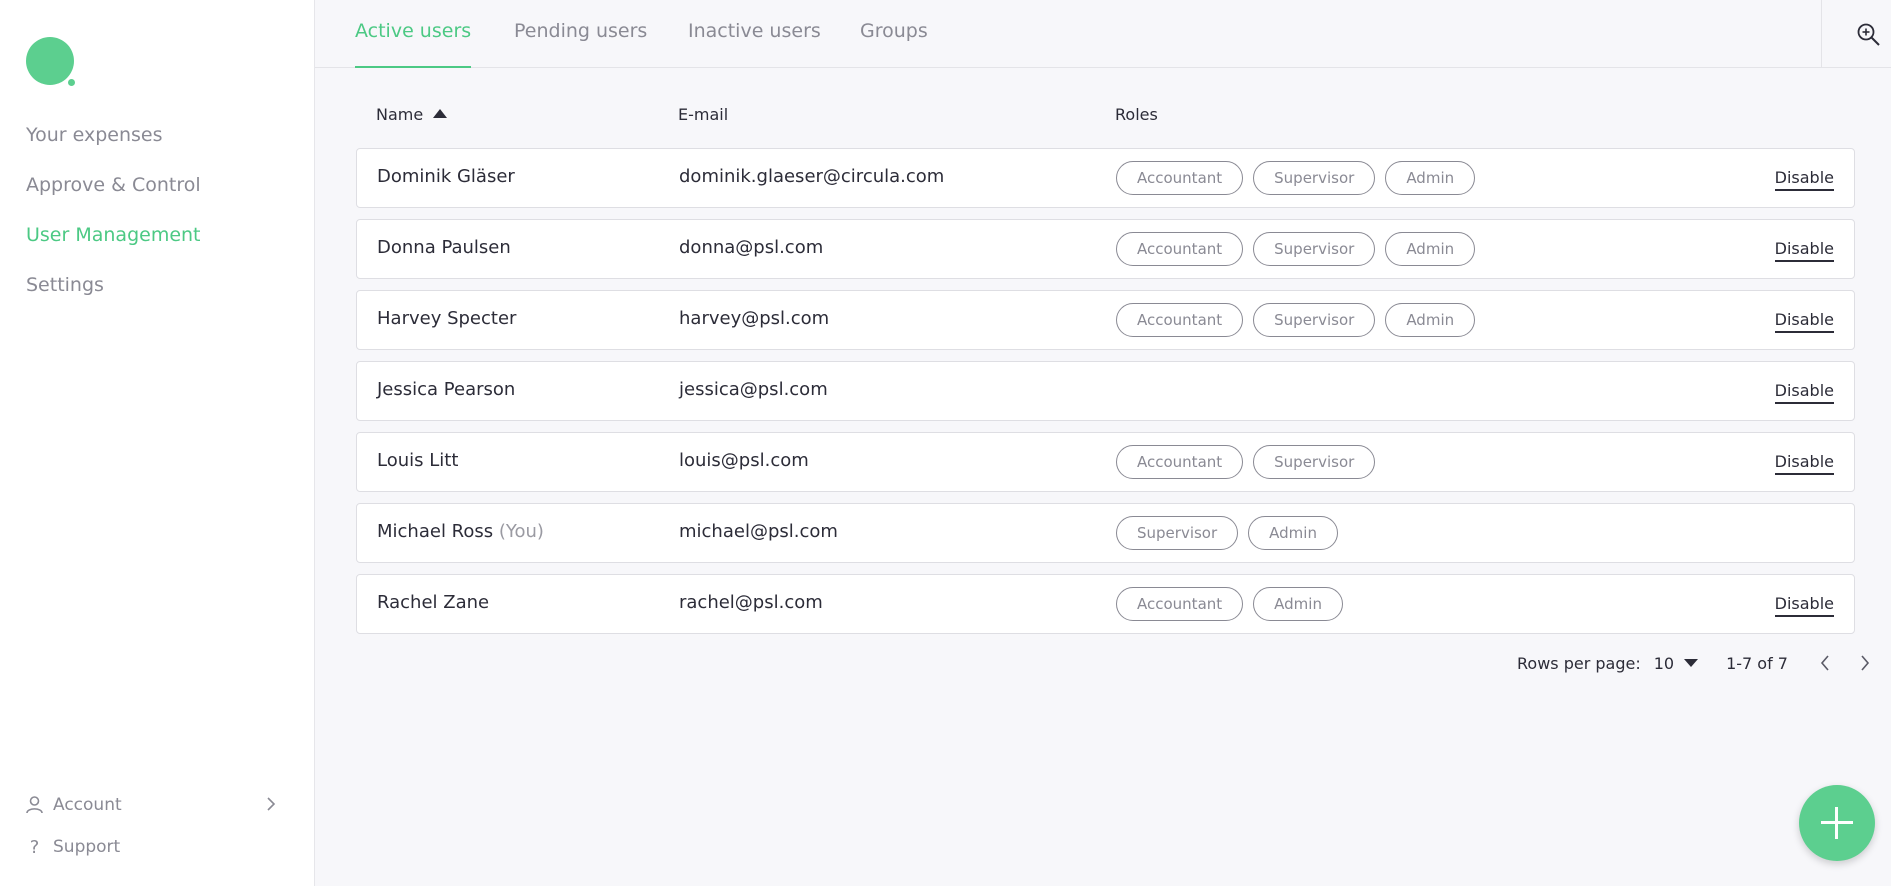 This screenshot has height=886, width=1891. What do you see at coordinates (744, 460) in the screenshot?
I see `user-email: louis@psl.com` at bounding box center [744, 460].